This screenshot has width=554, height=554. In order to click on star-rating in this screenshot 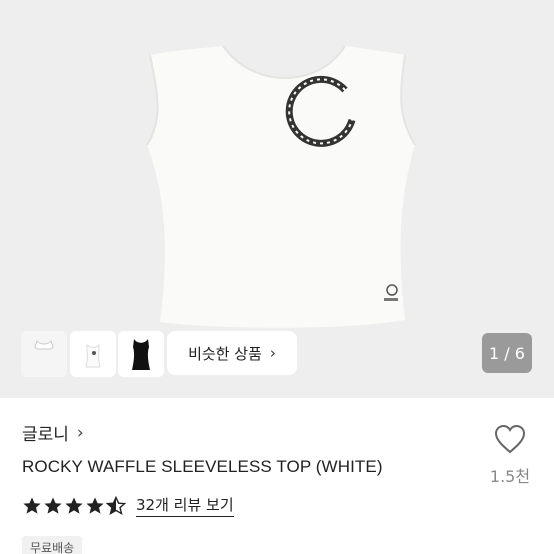, I will do `click(74, 505)`.